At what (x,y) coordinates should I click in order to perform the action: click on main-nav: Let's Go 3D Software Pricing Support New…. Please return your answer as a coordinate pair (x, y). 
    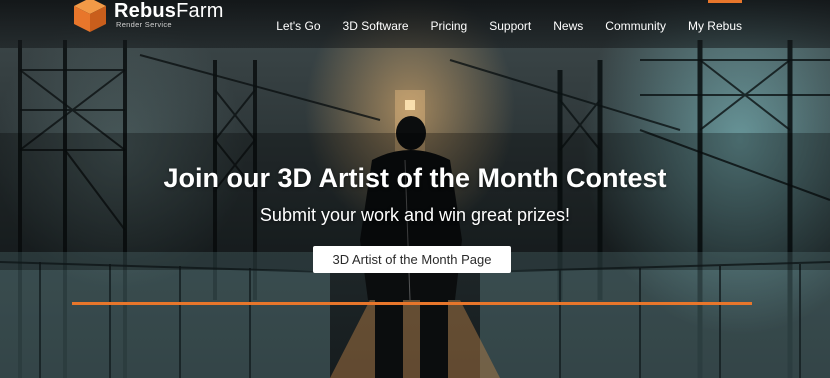
    Looking at the image, I should click on (509, 26).